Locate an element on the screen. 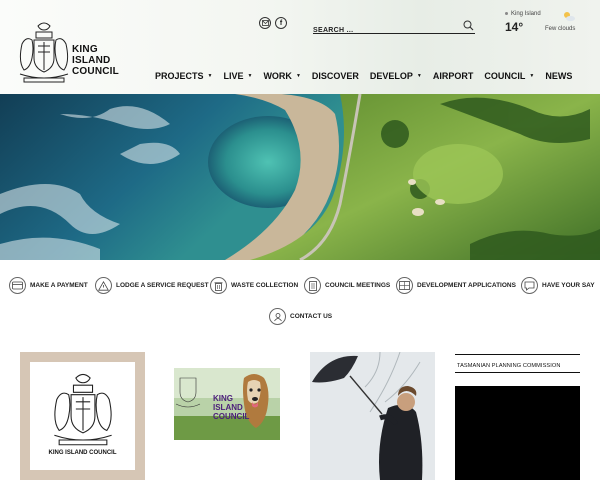 The height and width of the screenshot is (480, 600). search-bar is located at coordinates (394, 26).